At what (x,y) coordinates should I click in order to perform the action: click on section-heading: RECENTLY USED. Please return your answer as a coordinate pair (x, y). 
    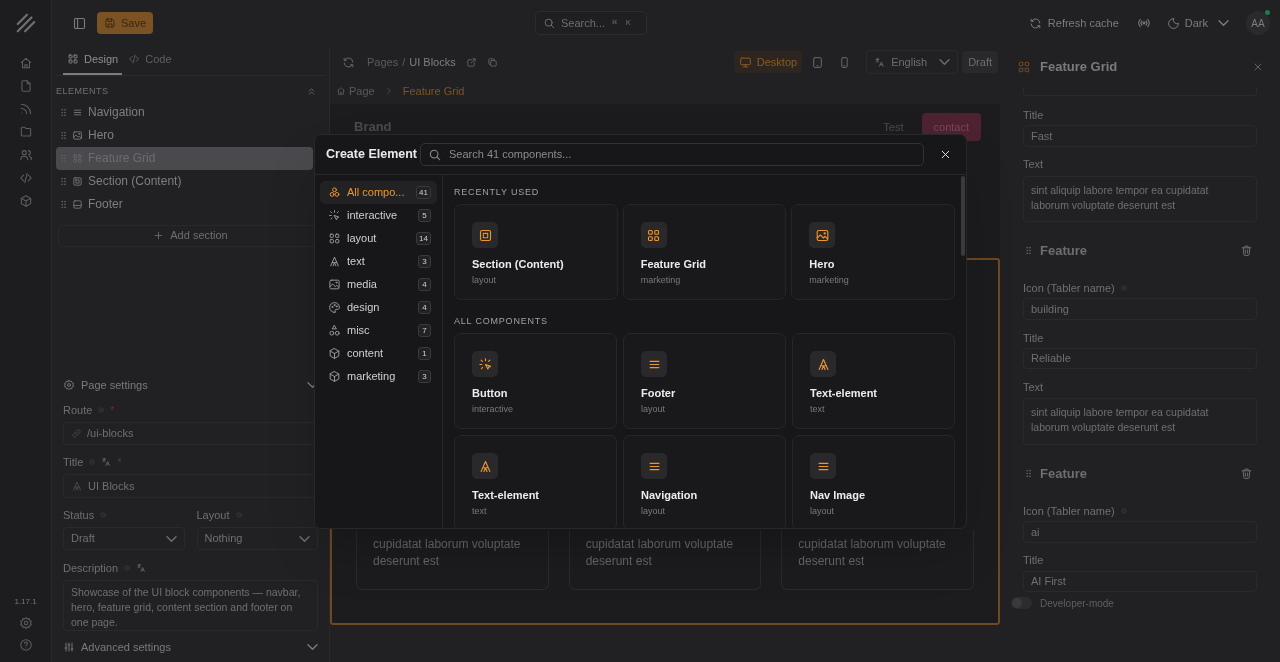
    Looking at the image, I should click on (497, 192).